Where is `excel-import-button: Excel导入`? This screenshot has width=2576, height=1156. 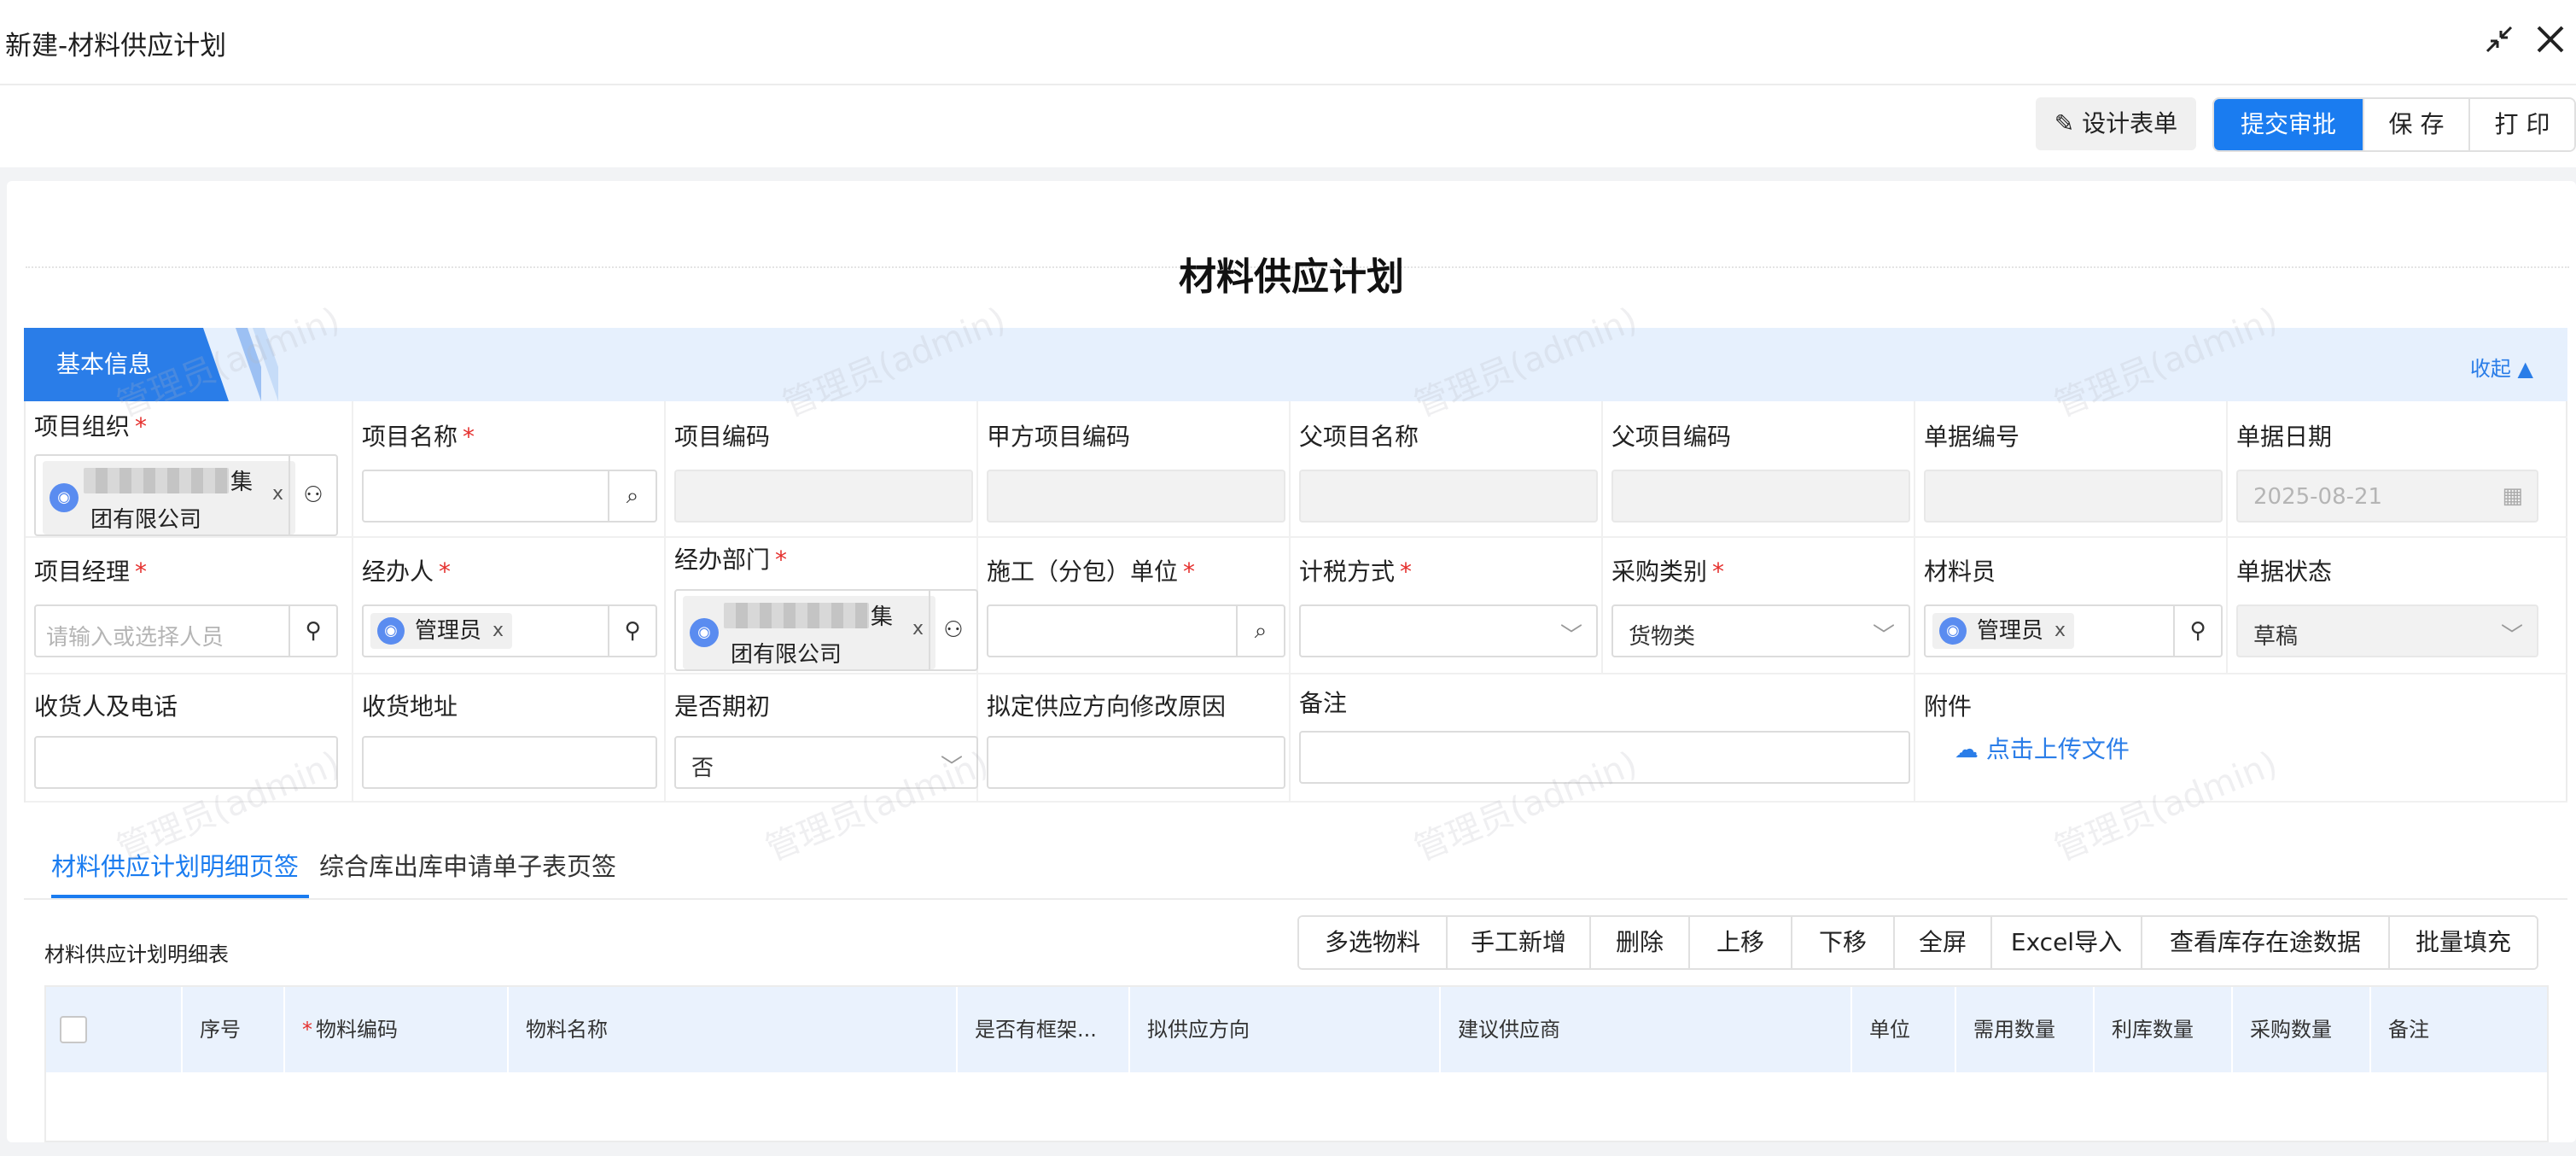 excel-import-button: Excel导入 is located at coordinates (2065, 942).